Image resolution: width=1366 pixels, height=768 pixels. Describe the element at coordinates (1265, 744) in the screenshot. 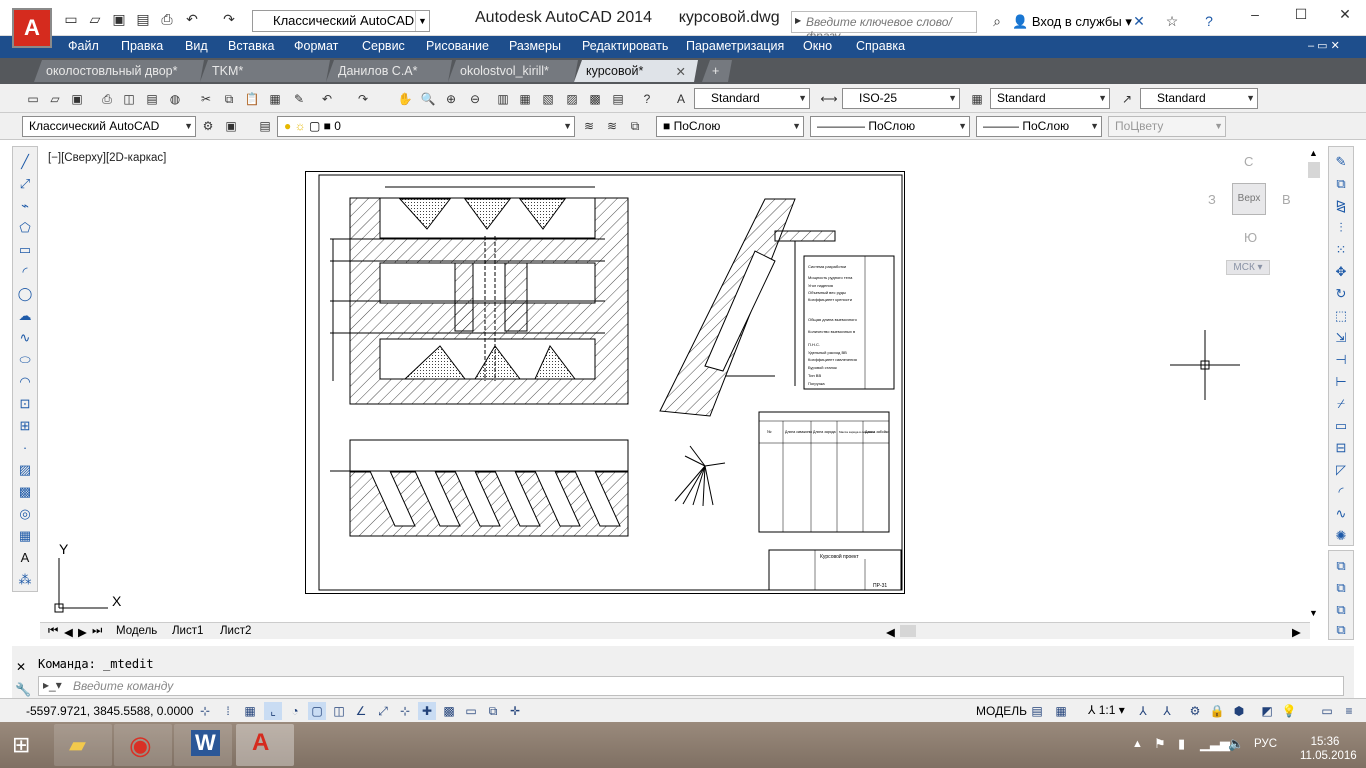

I see `language-indicator: РУС` at that location.